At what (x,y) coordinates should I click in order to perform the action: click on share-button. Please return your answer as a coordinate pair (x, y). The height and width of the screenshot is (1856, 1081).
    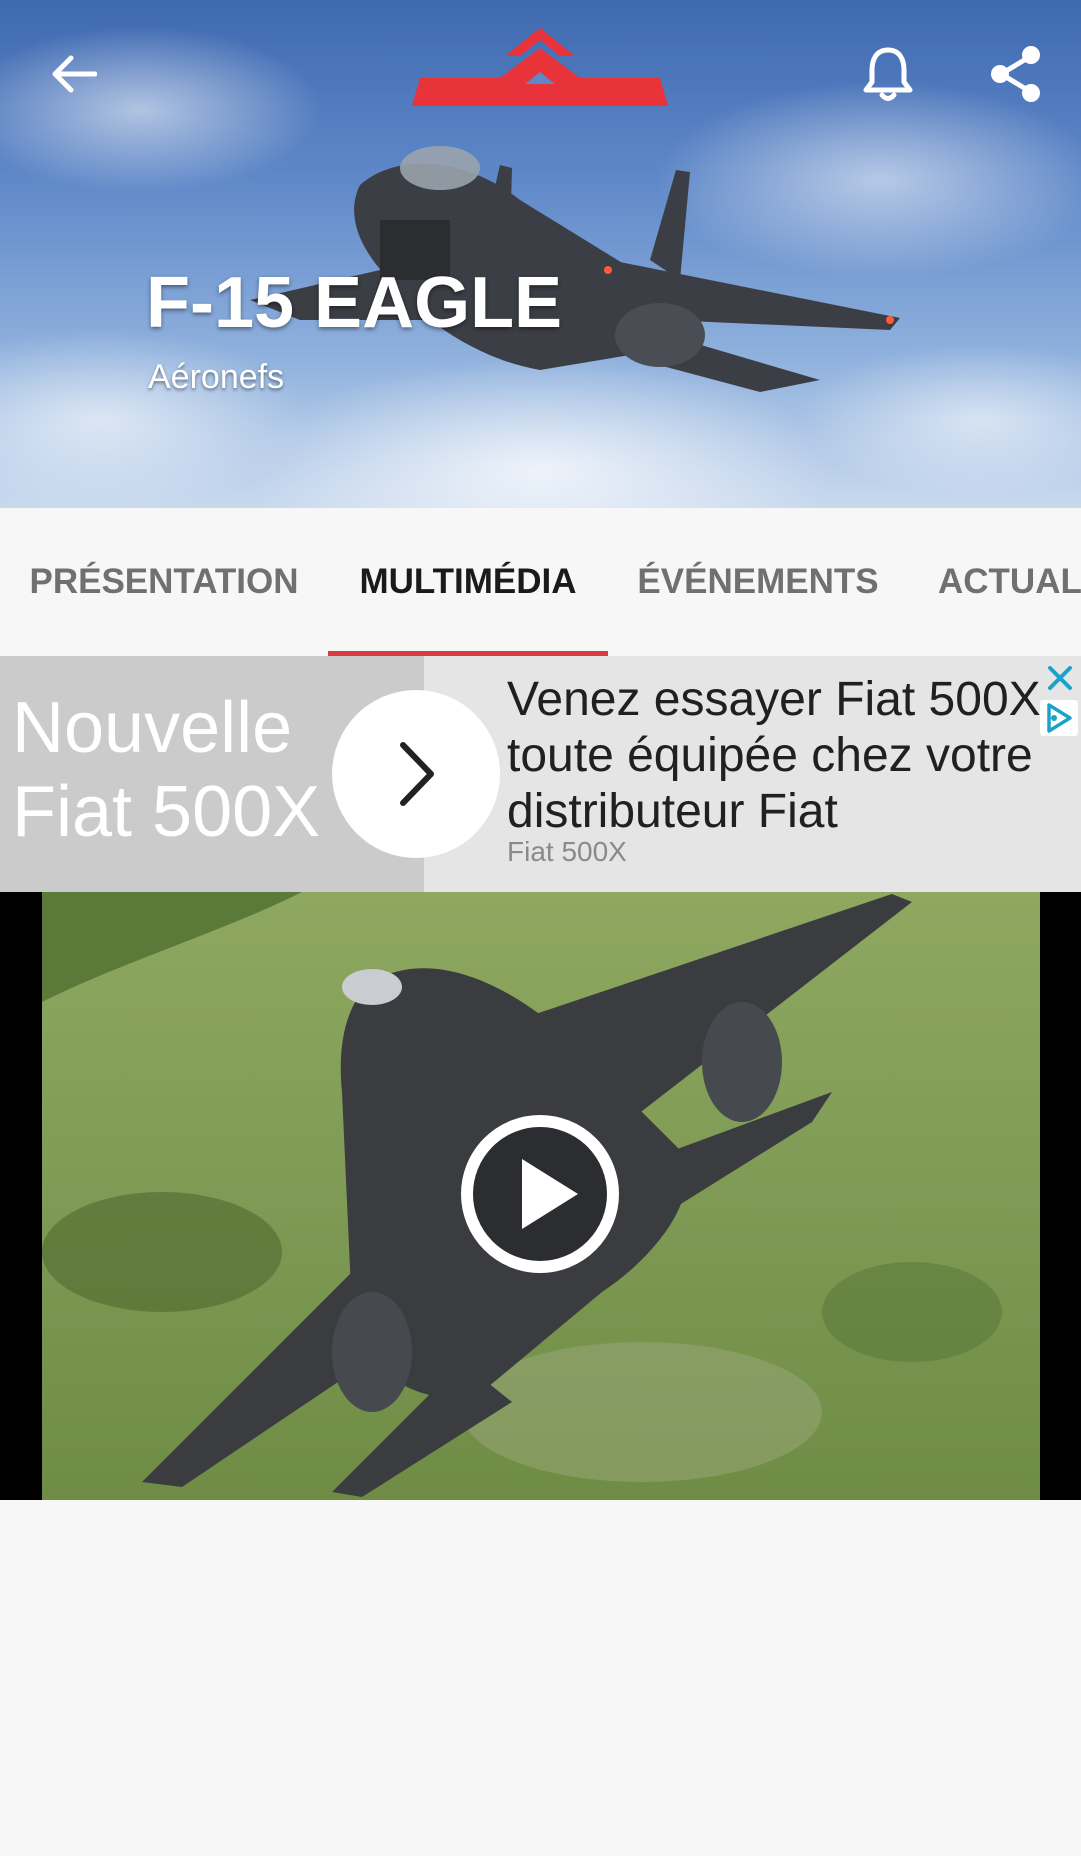
    Looking at the image, I should click on (1016, 74).